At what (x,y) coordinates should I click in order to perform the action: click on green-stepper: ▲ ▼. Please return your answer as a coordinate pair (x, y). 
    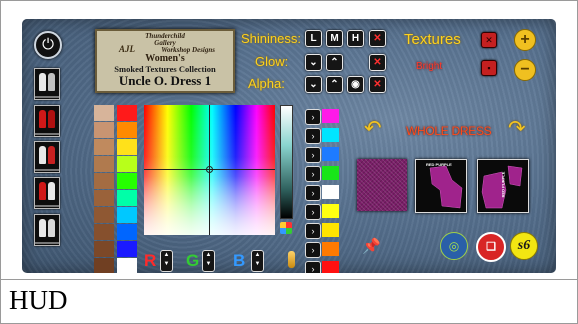
    Looking at the image, I should click on (208, 261).